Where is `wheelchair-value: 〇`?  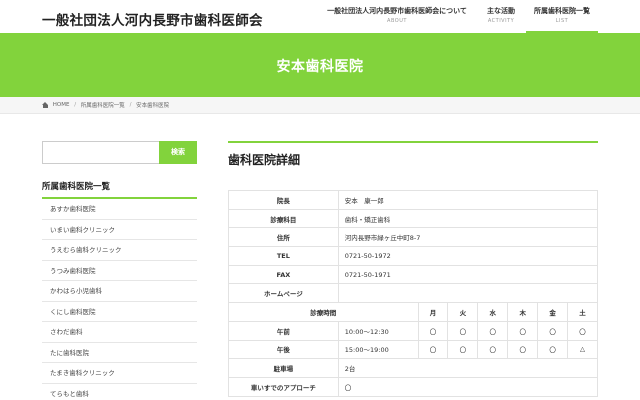 wheelchair-value: 〇 is located at coordinates (468, 386).